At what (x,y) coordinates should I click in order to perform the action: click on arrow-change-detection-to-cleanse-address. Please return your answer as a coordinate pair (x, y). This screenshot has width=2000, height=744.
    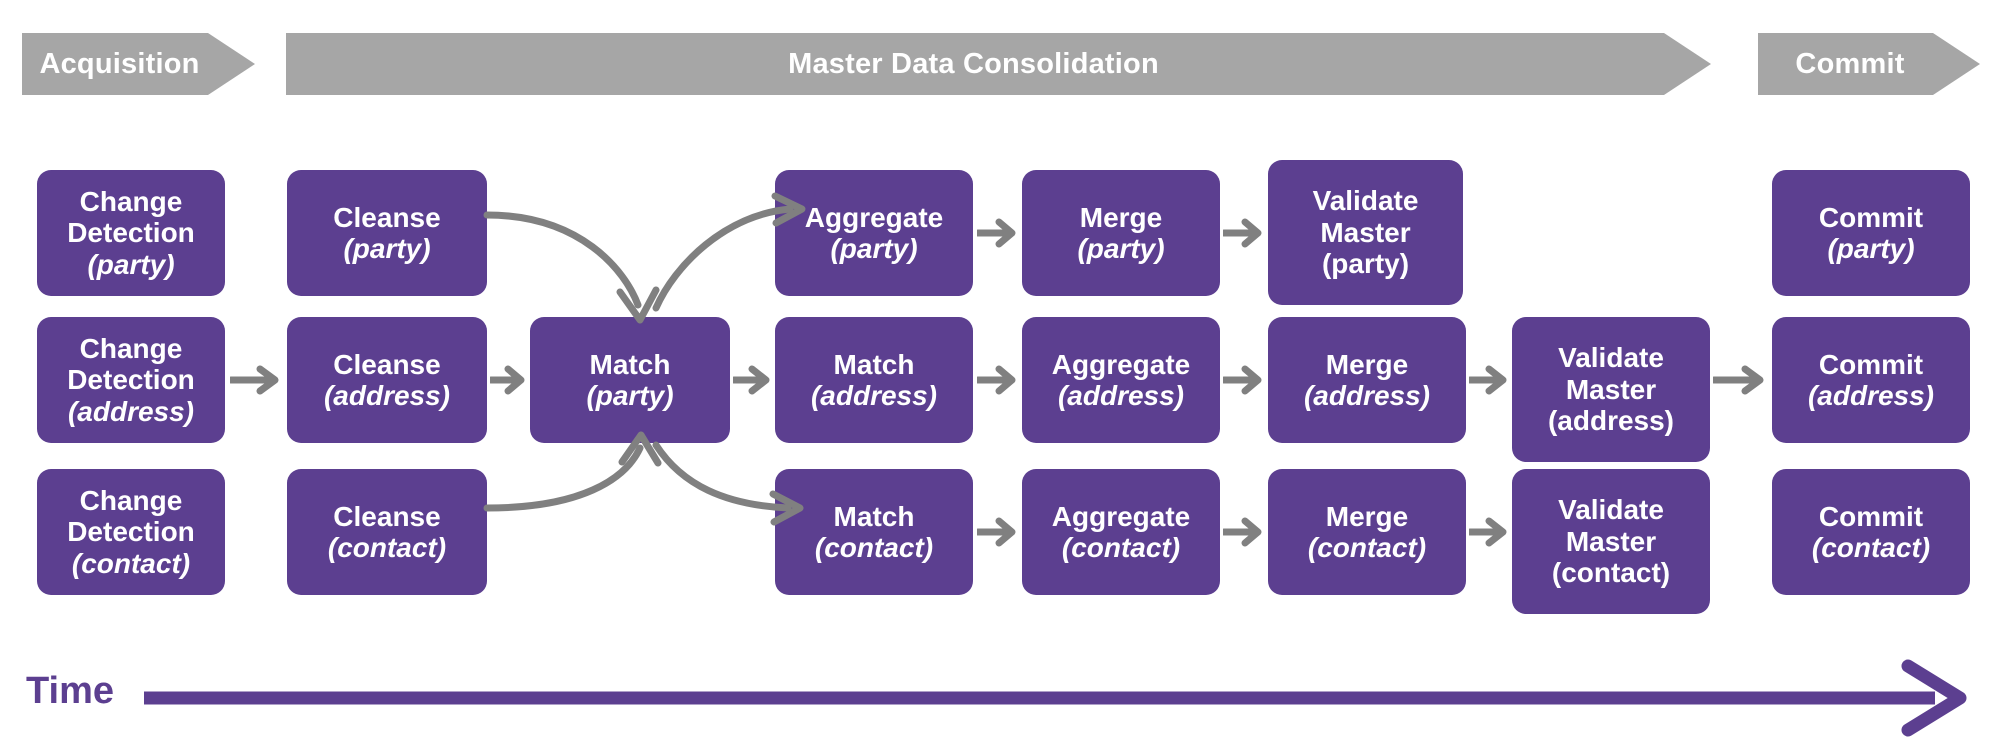
    Looking at the image, I should click on (257, 380).